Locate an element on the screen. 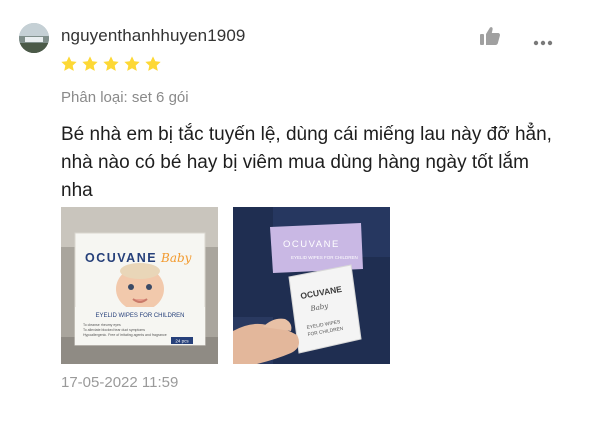 The height and width of the screenshot is (426, 600). photo1-bullet: To cleanse rheumy eyes is located at coordinates (102, 325).